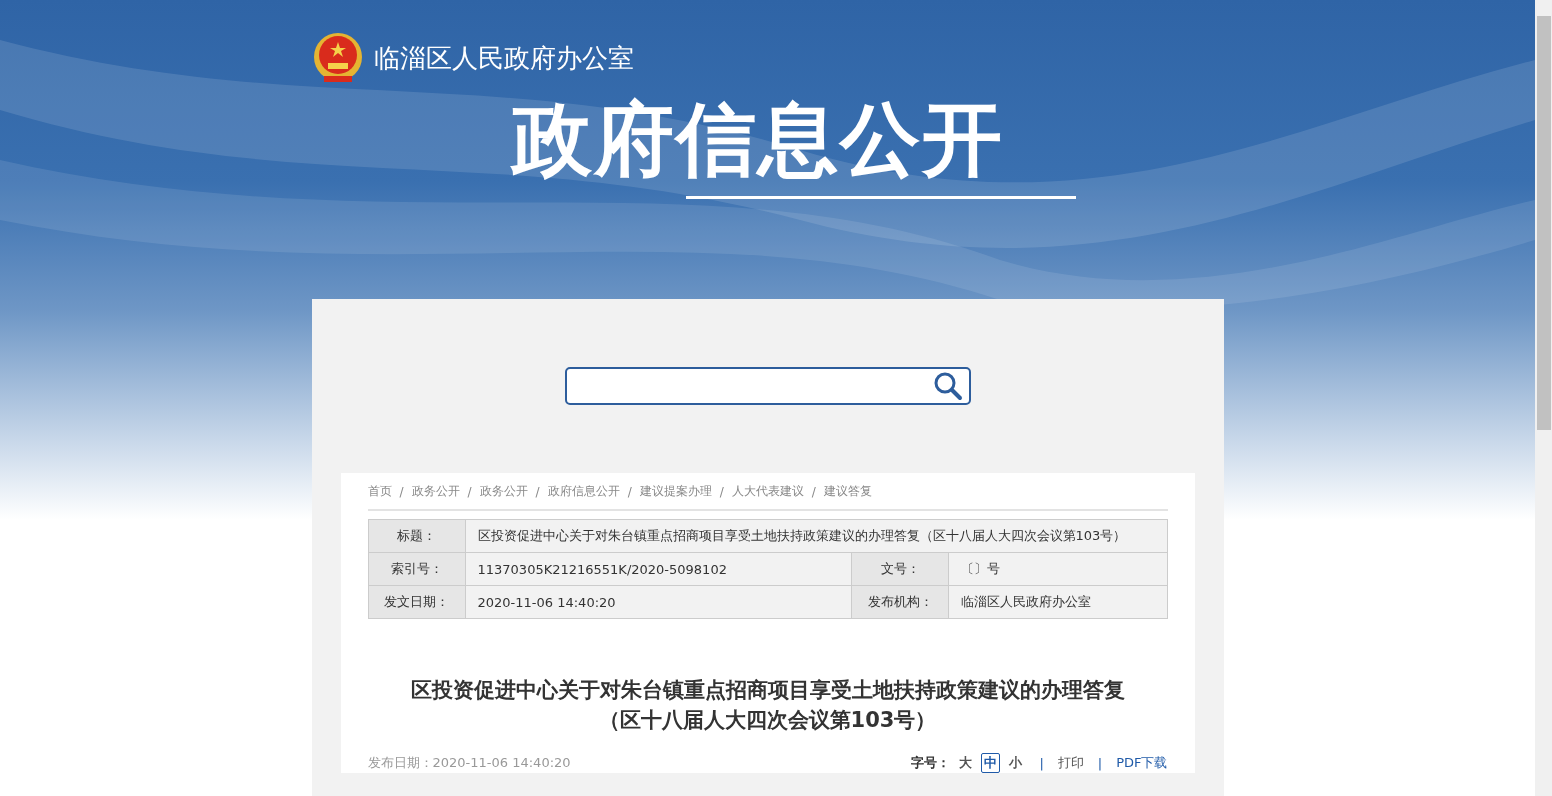 The image size is (1552, 796). I want to click on info-value: 区投资促进中心关于对朱台镇重点招商项目享受土地扶持政策建议的办理答复（区十八届人大四次会议第103号）, so click(816, 536).